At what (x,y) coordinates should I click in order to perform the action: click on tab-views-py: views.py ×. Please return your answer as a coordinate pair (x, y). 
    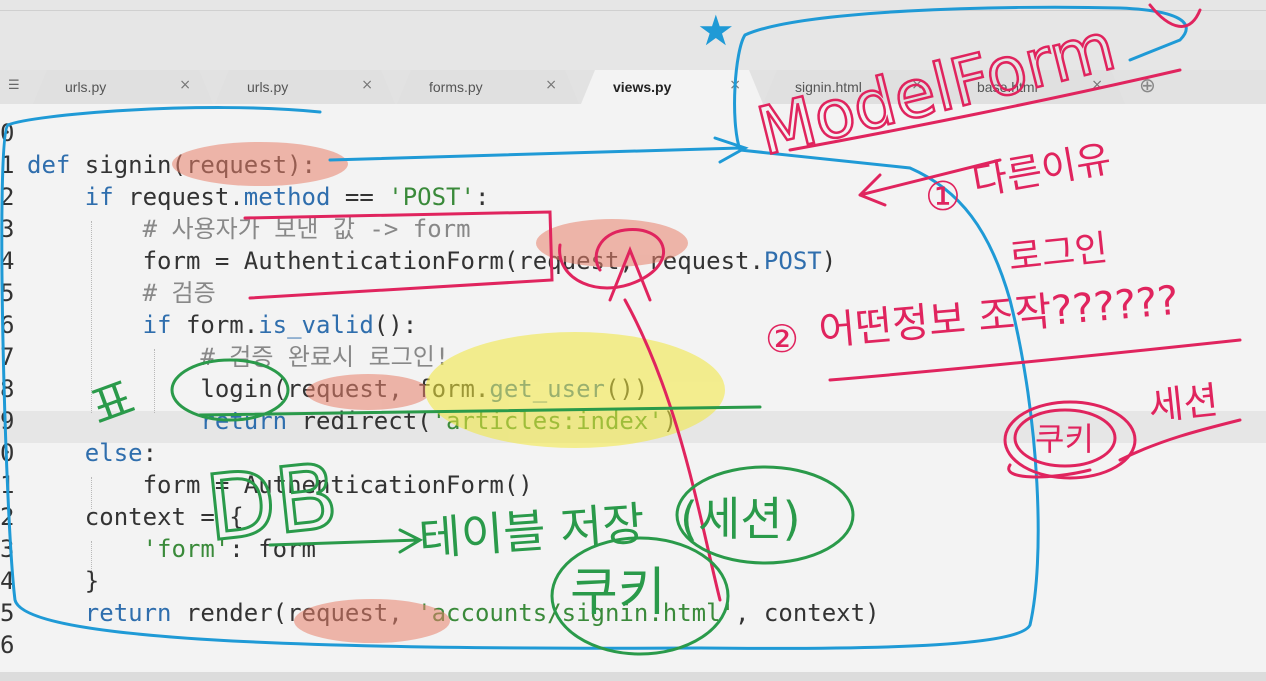
    Looking at the image, I should click on (672, 87).